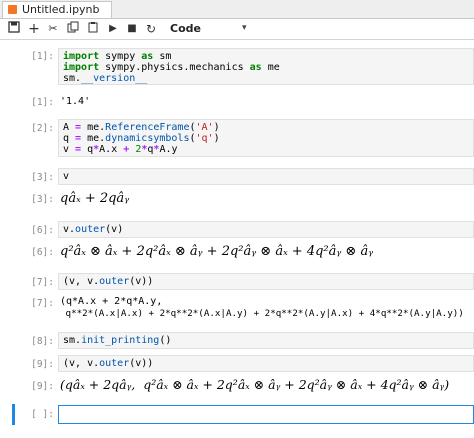 This screenshot has width=474, height=438. What do you see at coordinates (132, 29) in the screenshot?
I see `stop-icon: ■` at bounding box center [132, 29].